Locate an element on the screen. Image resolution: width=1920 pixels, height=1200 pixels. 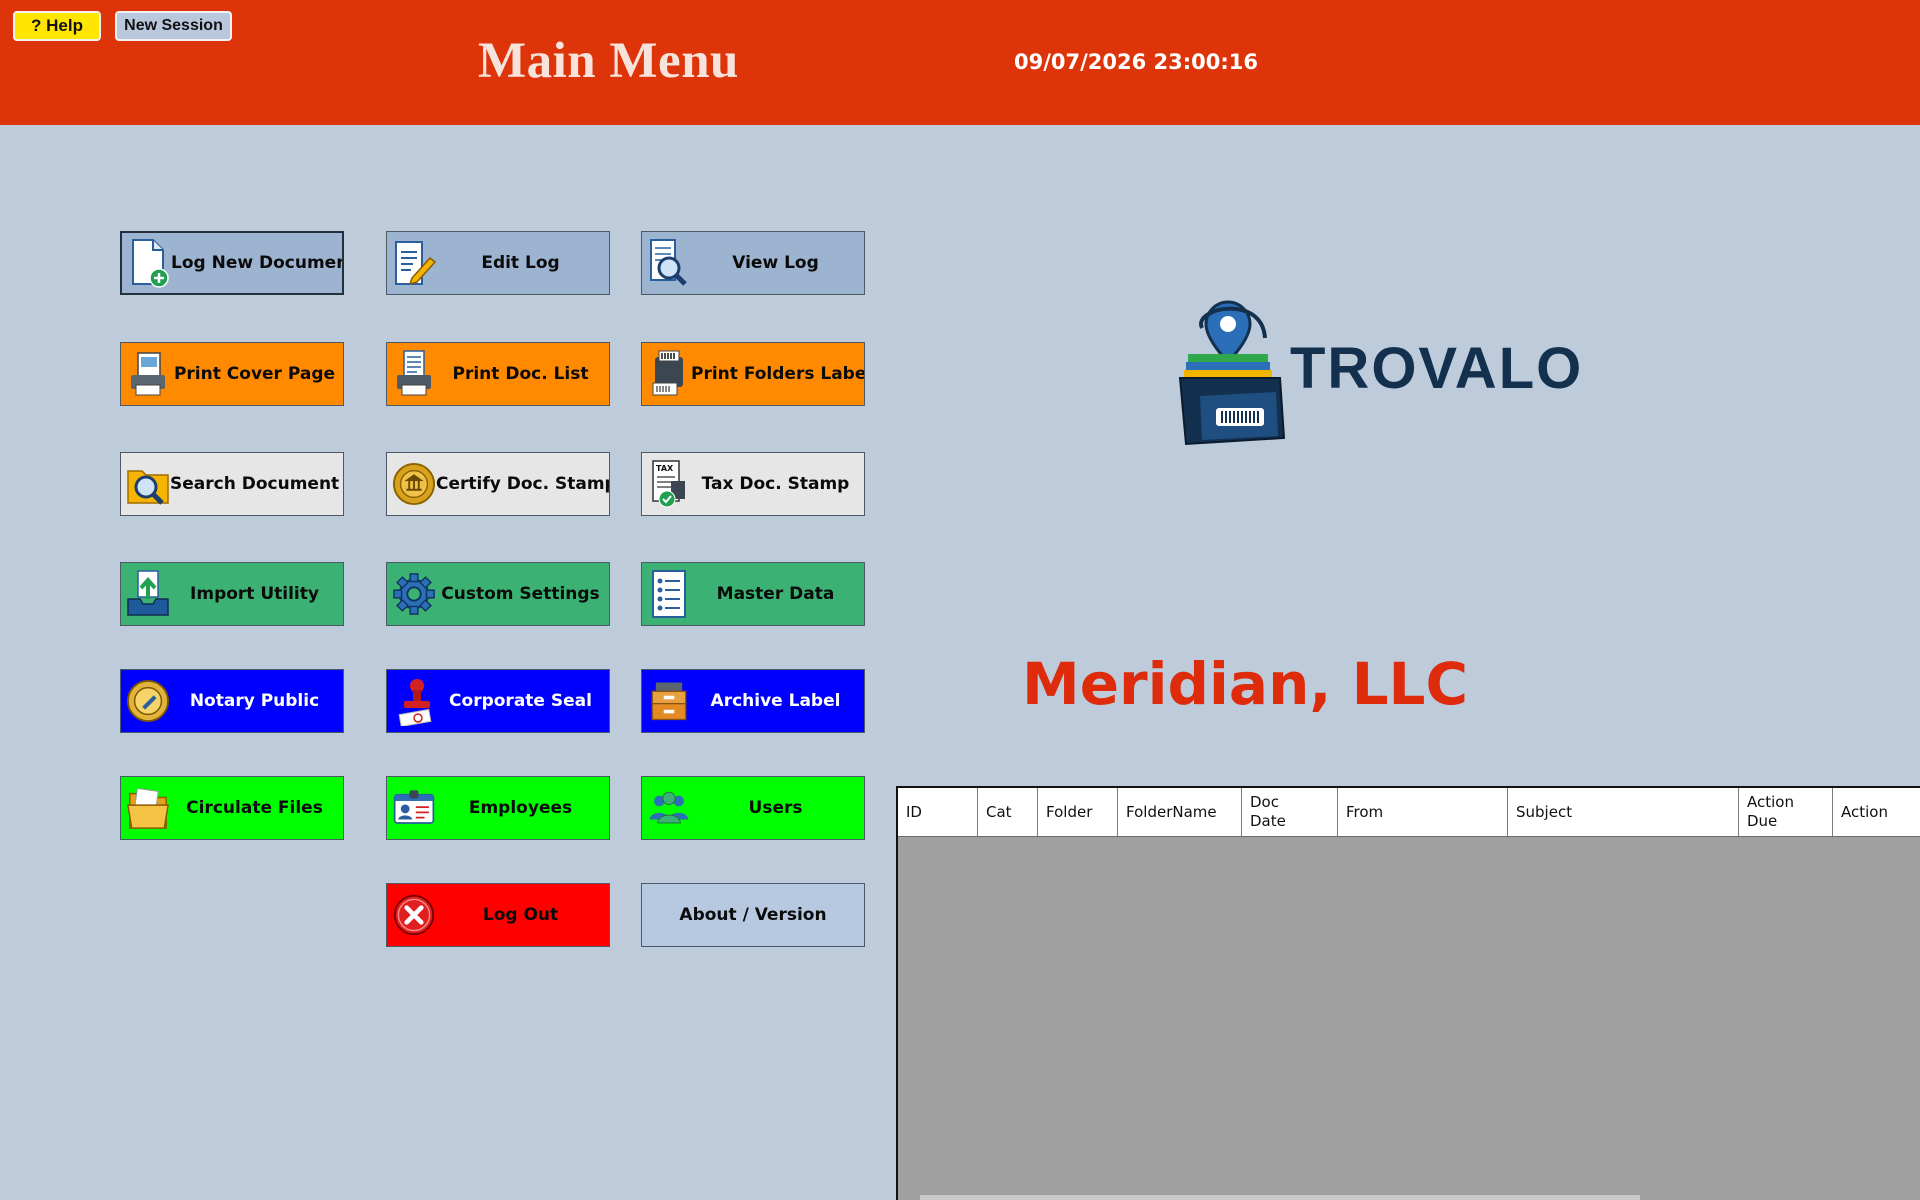
company-name: Meridian, LLC is located at coordinates (1245, 684).